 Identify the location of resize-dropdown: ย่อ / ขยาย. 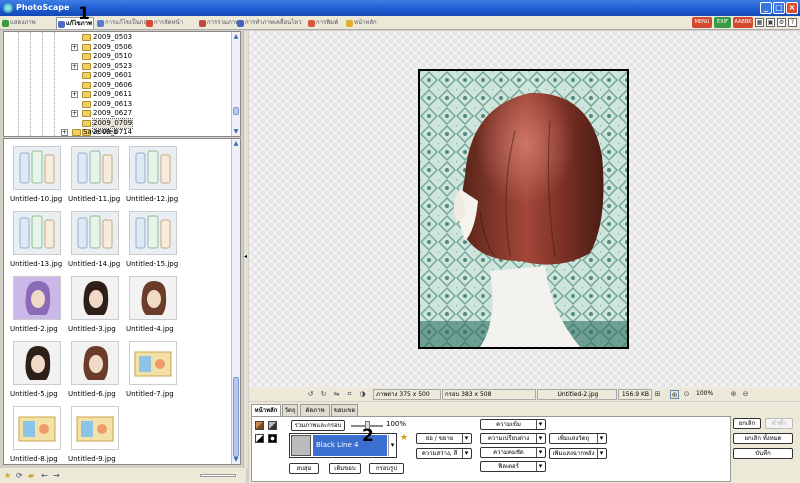
(444, 438).